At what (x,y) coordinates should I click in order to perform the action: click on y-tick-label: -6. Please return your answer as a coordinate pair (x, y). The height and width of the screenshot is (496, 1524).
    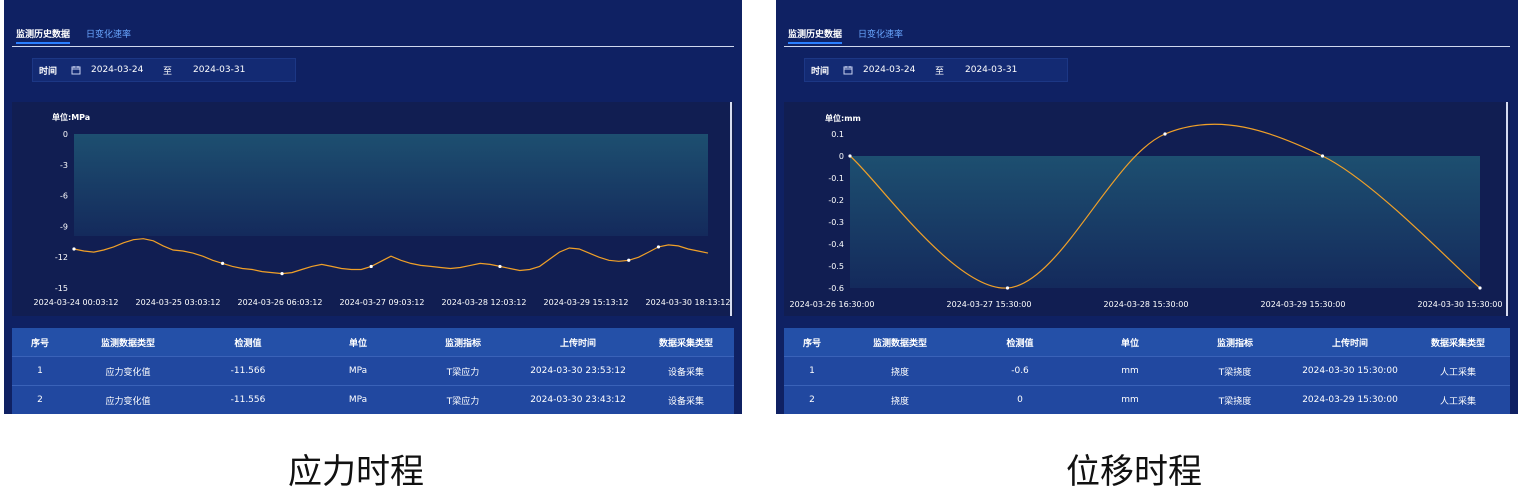
    Looking at the image, I should click on (64, 196).